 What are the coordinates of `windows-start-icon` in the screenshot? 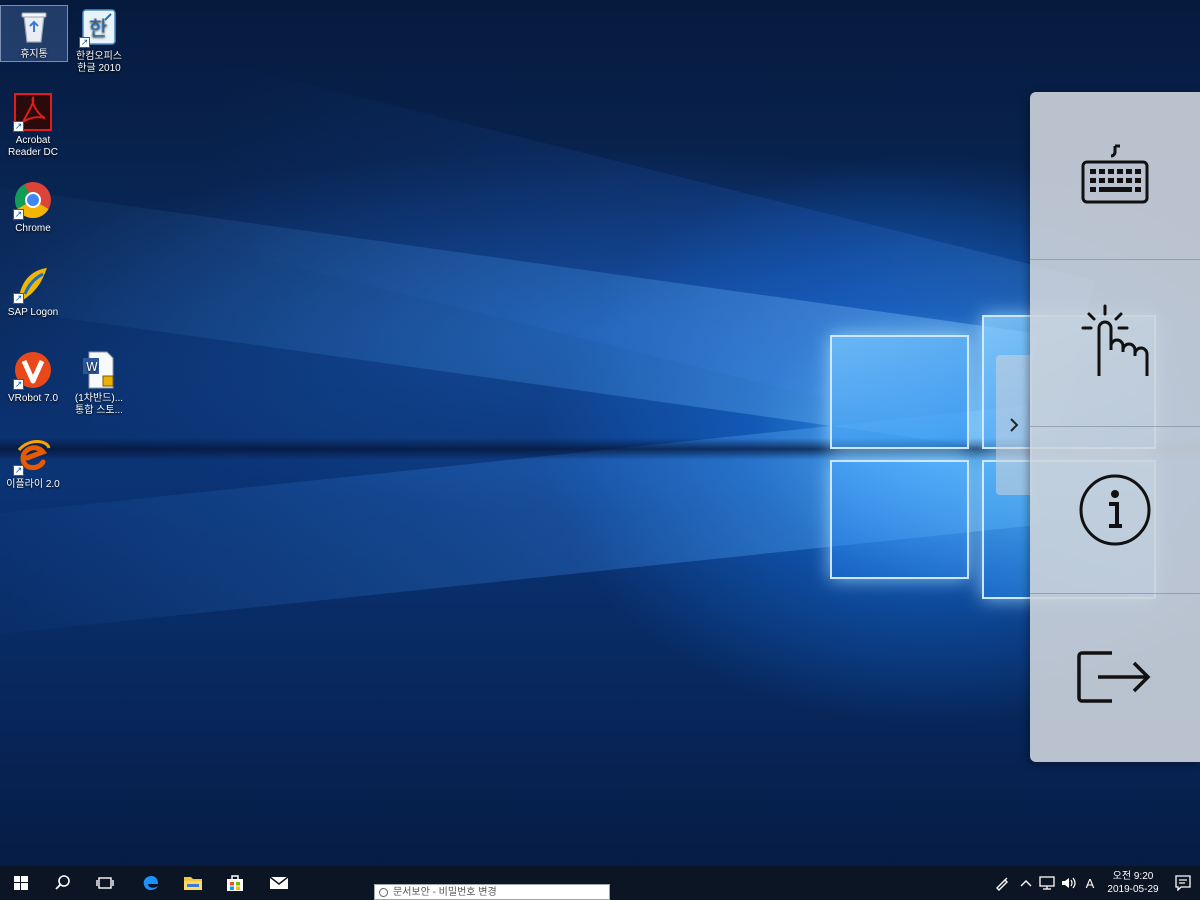 It's located at (21, 883).